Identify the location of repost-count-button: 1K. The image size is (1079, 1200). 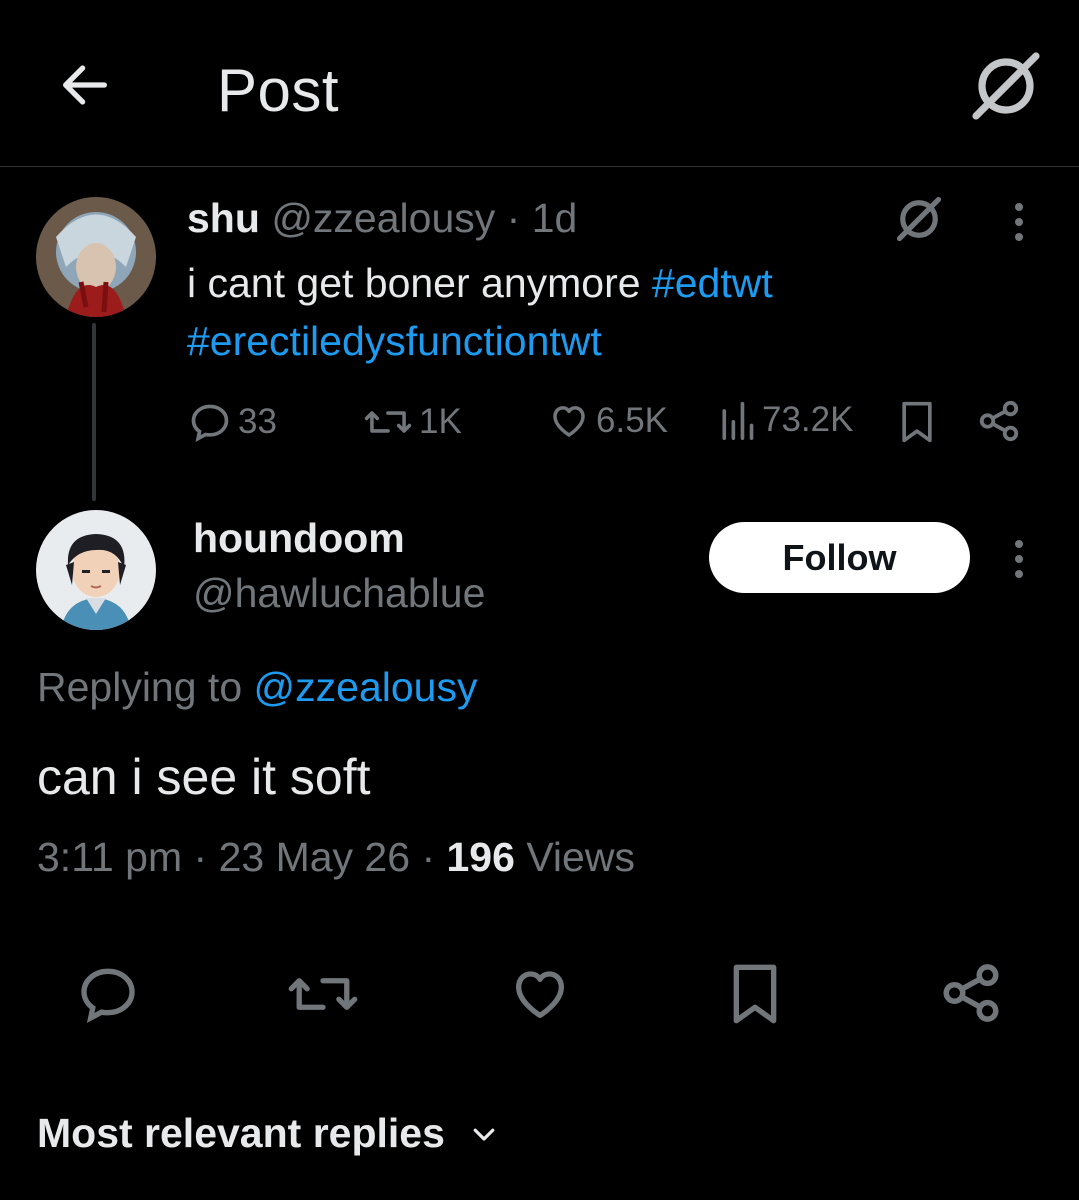
(412, 422).